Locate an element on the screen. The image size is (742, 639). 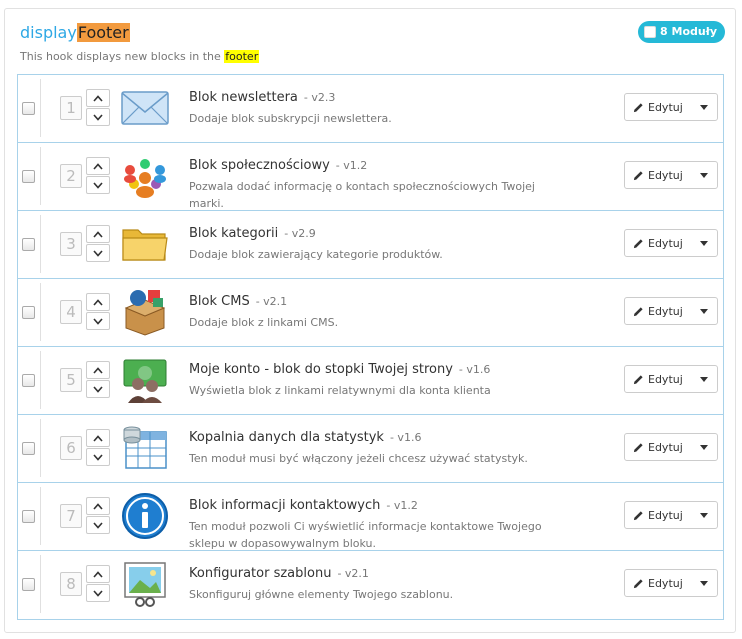
module-version: - v1.6 is located at coordinates (405, 437).